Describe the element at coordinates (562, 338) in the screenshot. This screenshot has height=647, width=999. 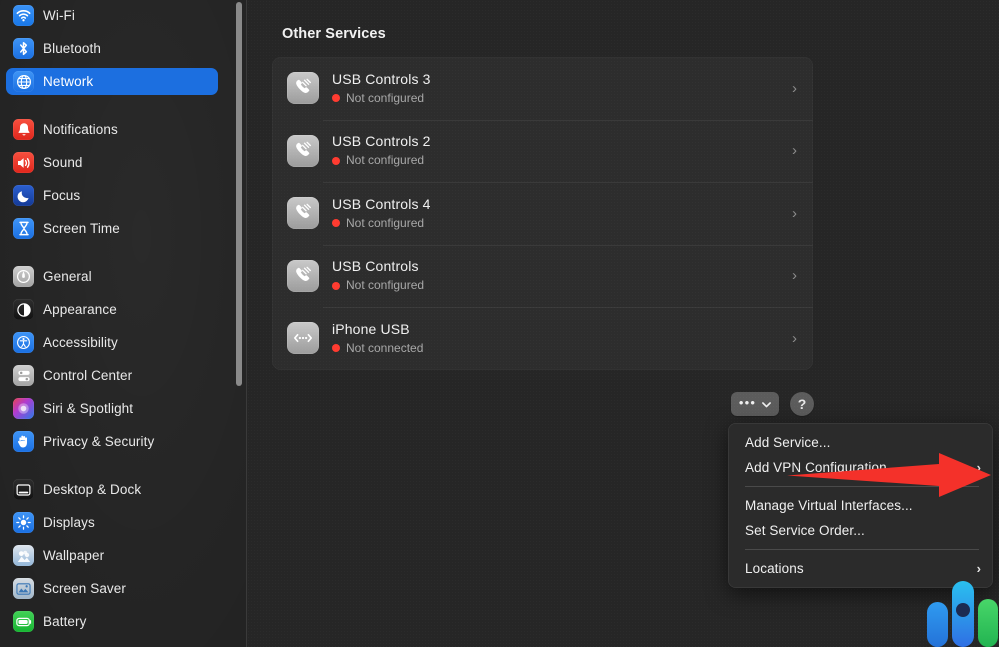
I see `service-text: iPhone USB Not connected` at that location.